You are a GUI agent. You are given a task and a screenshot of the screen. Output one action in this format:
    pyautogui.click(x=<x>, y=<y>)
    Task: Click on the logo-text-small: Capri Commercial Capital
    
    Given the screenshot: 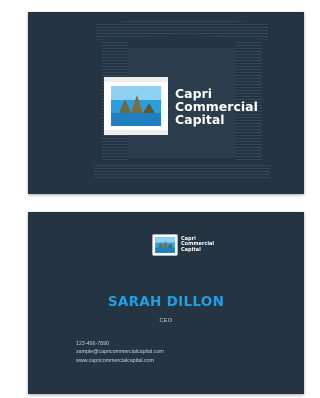 What is the action you would take?
    pyautogui.click(x=197, y=244)
    